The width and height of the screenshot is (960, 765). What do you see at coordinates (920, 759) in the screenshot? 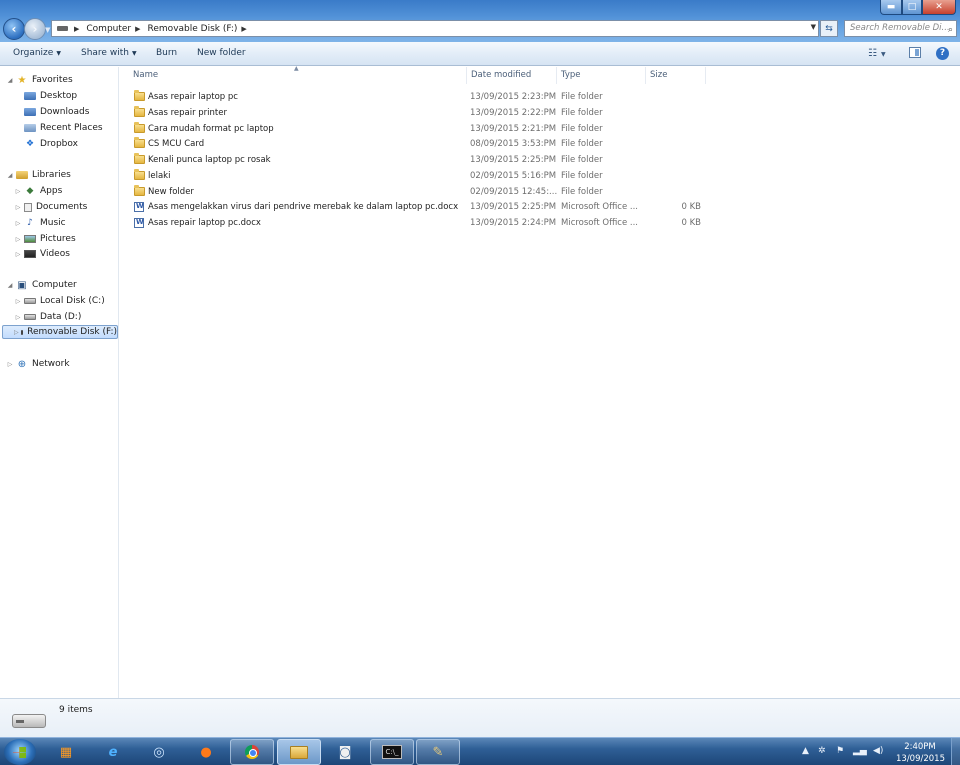
I see `clock-date: 13/09/2015` at bounding box center [920, 759].